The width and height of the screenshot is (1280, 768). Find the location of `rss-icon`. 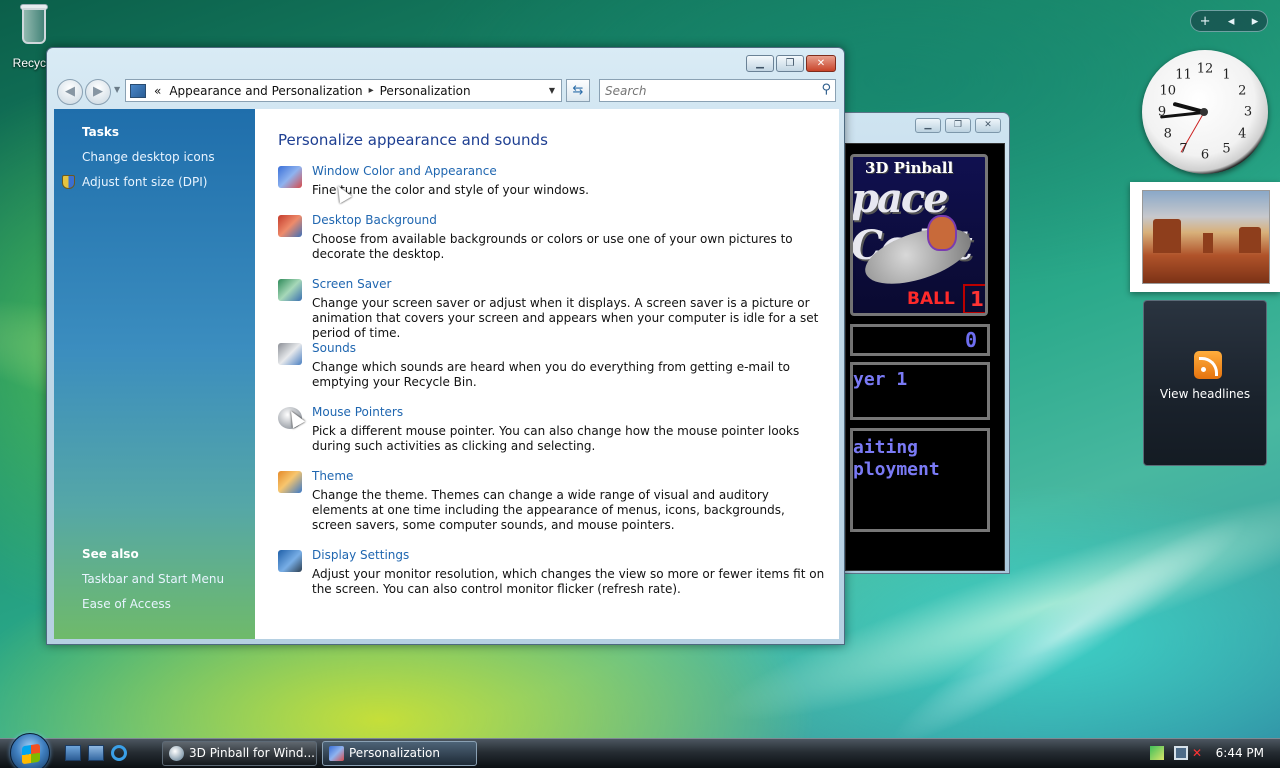

rss-icon is located at coordinates (1208, 365).